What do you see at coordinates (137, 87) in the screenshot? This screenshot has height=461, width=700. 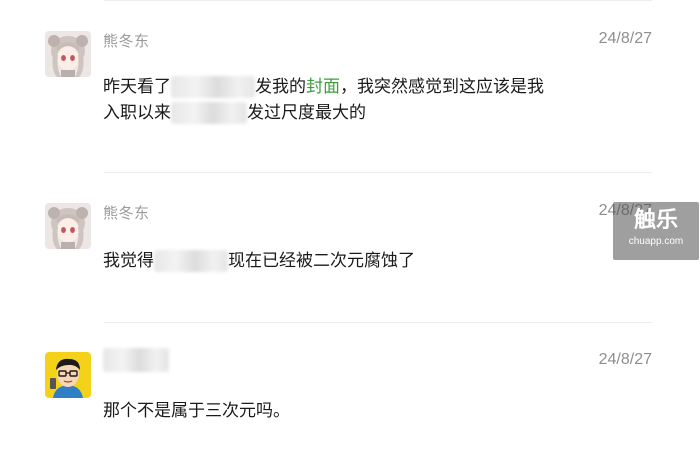 I see `text-segment: 昨天看了` at bounding box center [137, 87].